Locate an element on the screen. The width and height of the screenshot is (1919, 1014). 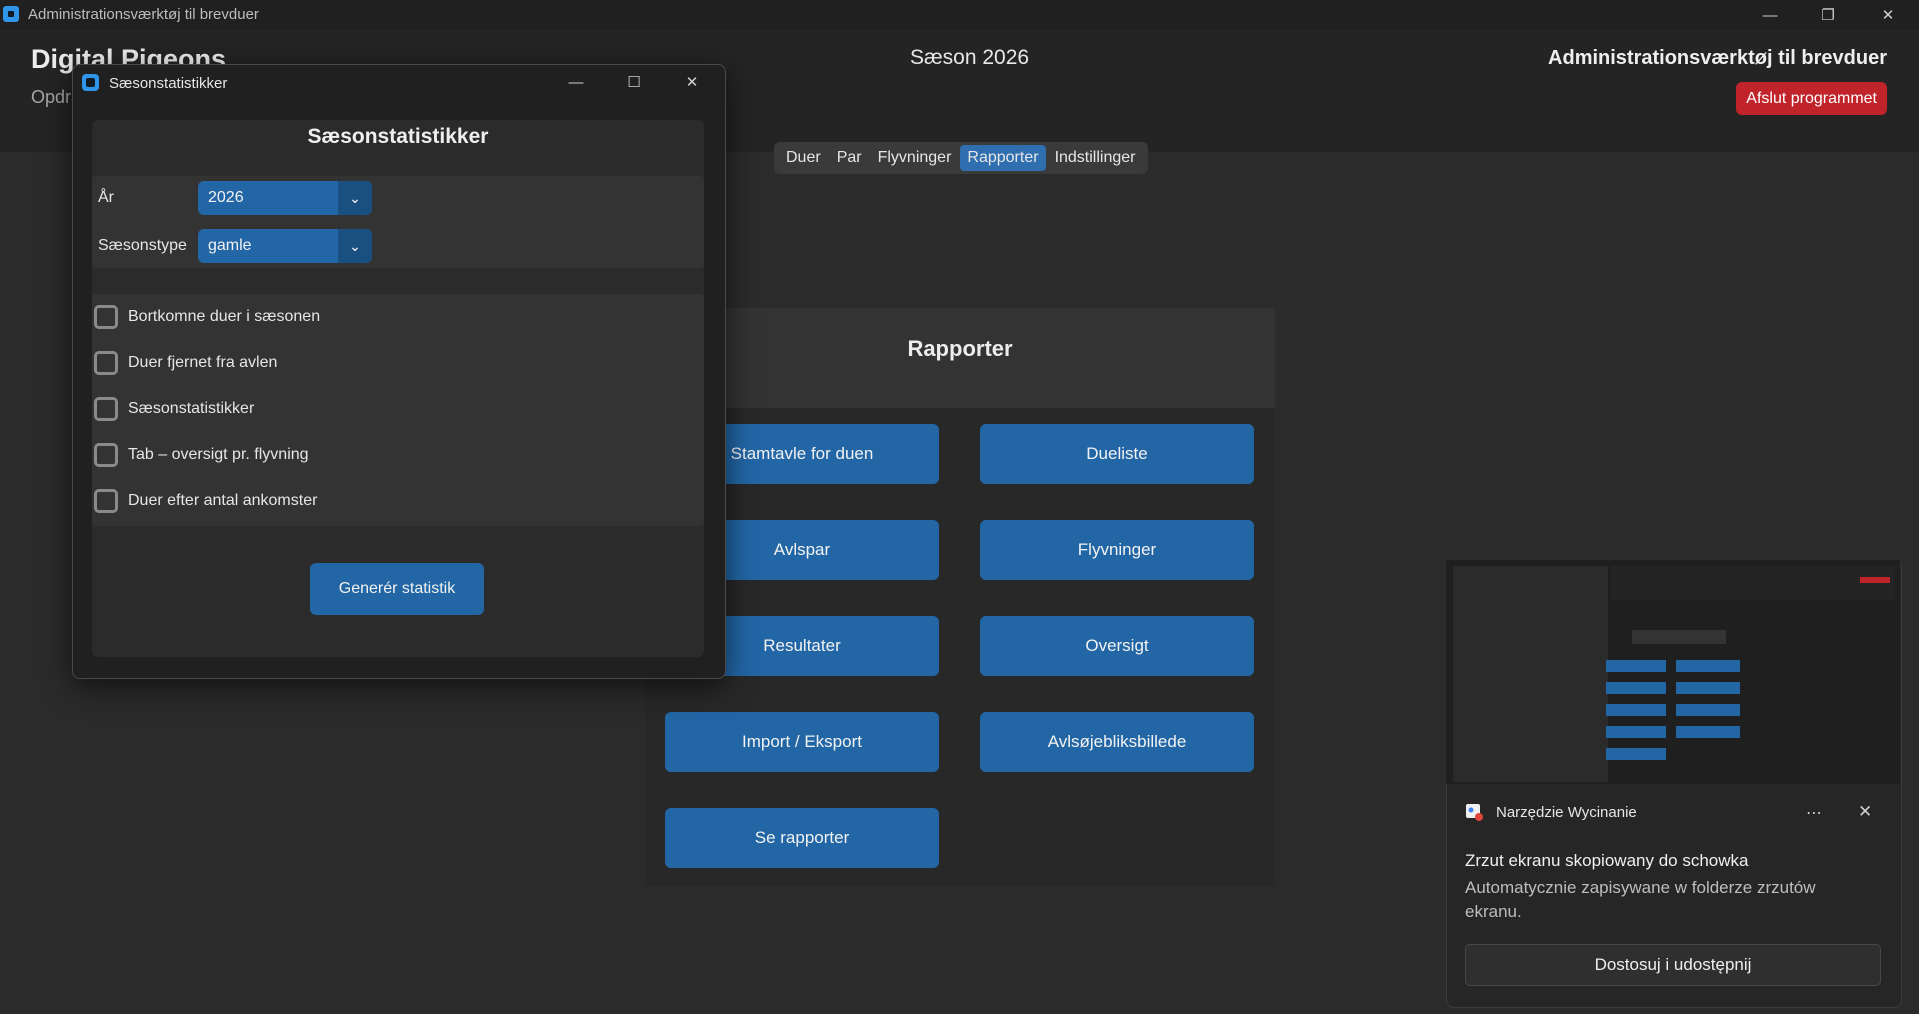
window-title: Administrationsværktøj til brevduer is located at coordinates (143, 14).